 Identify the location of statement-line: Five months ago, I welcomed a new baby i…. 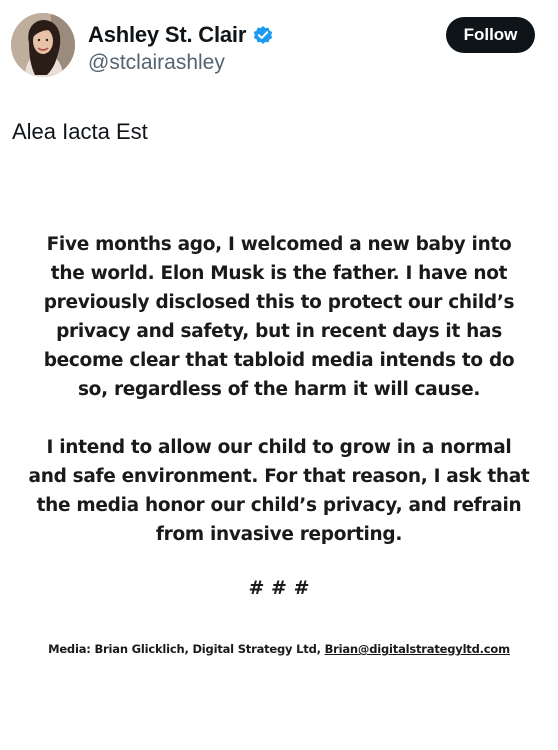
(279, 244).